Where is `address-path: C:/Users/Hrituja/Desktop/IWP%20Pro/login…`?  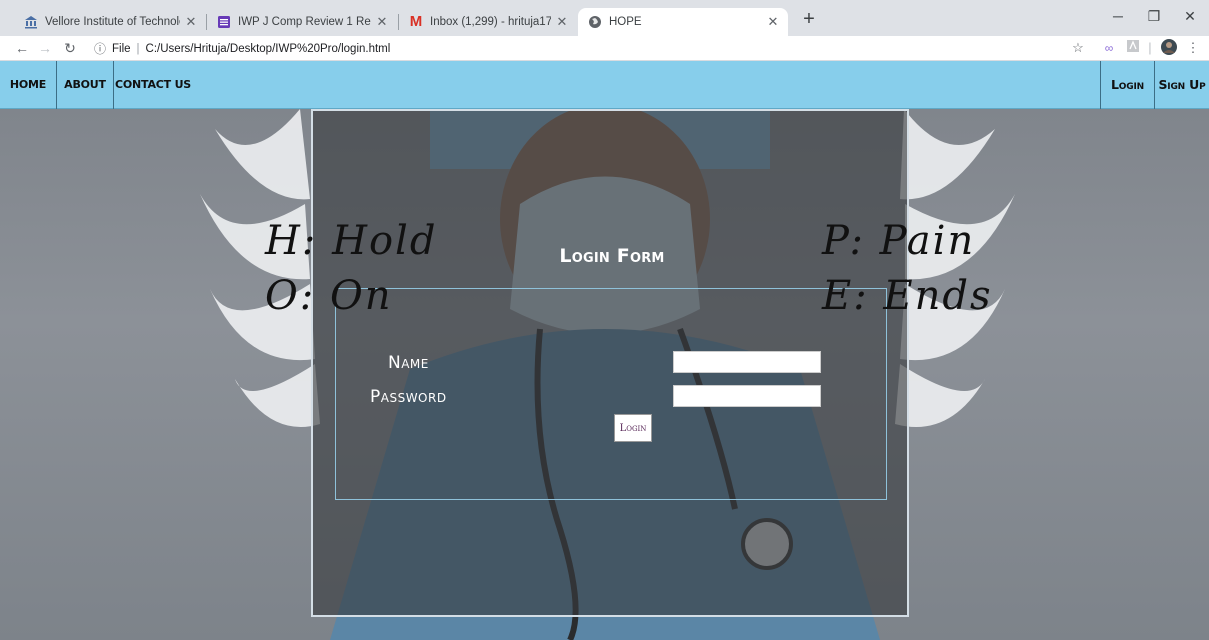 address-path: C:/Users/Hrituja/Desktop/IWP%20Pro/login… is located at coordinates (268, 48).